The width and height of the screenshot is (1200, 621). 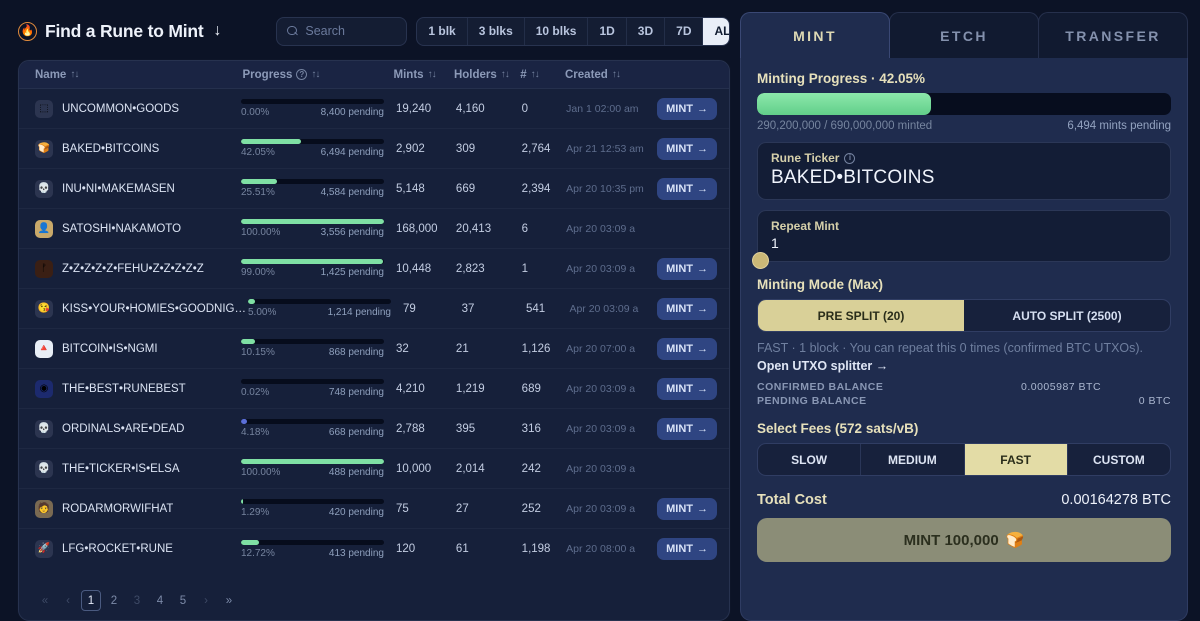 I want to click on rune-name-cell: 🧑 RODARMORWIFHAT, so click(x=138, y=508).